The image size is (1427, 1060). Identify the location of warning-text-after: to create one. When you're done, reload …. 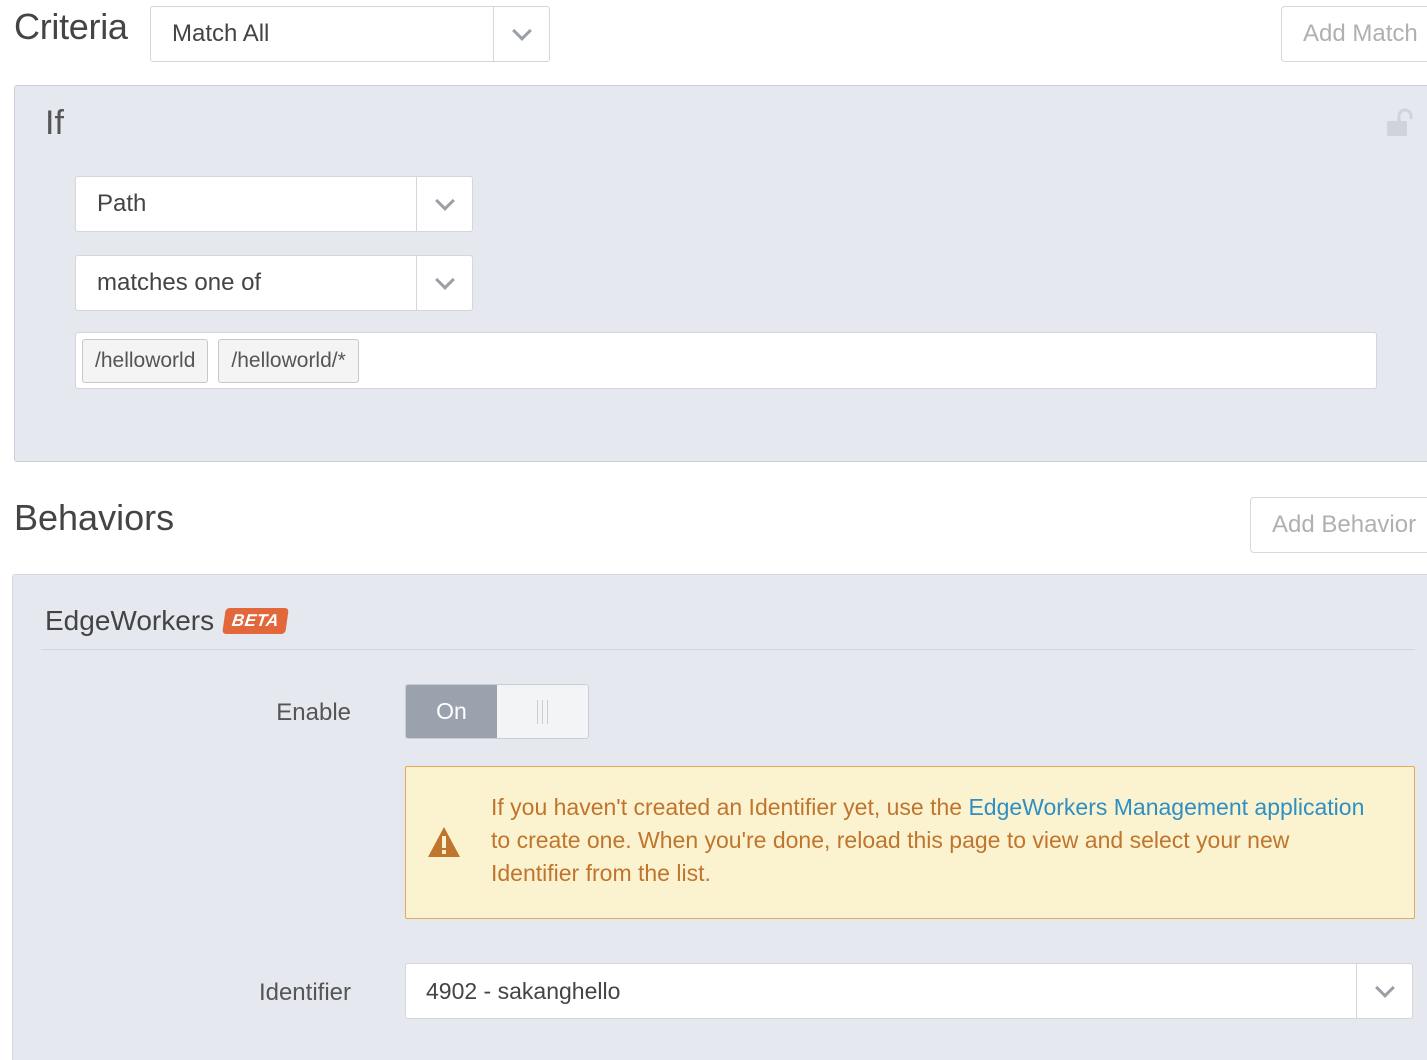
(890, 856).